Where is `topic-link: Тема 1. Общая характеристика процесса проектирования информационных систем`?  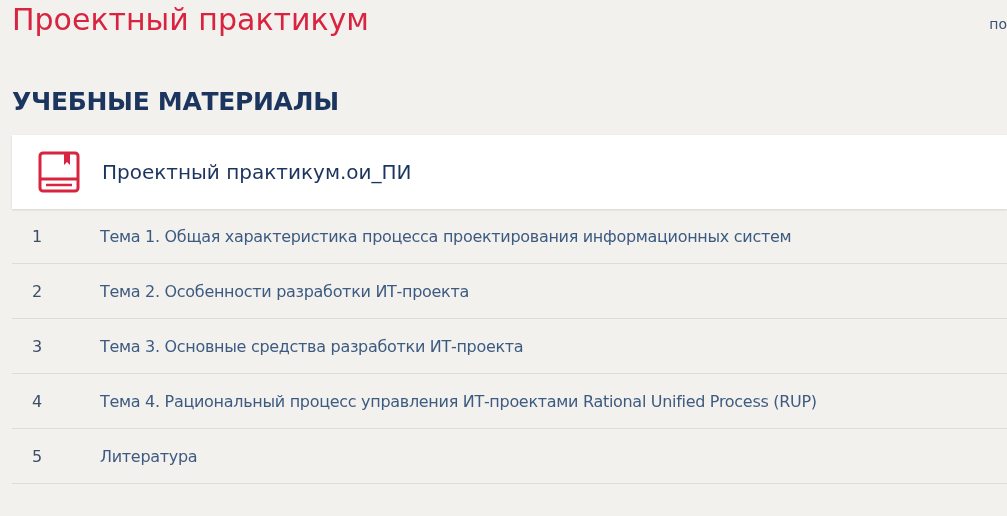 topic-link: Тема 1. Общая характеристика процесса проектирования информационных систем is located at coordinates (446, 236).